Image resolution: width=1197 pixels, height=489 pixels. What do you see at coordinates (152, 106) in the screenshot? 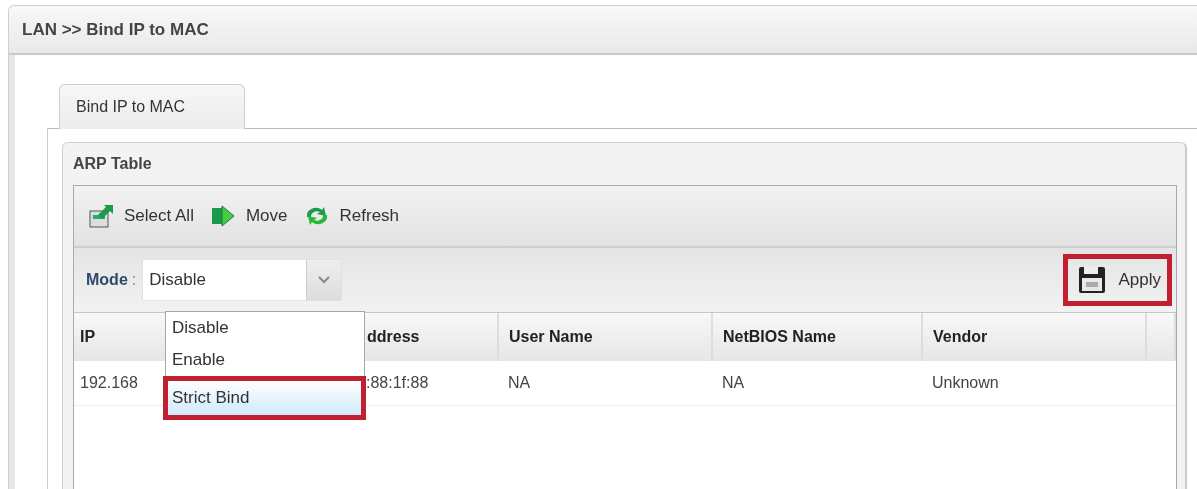
I see `tab: Bind IP to MAC` at bounding box center [152, 106].